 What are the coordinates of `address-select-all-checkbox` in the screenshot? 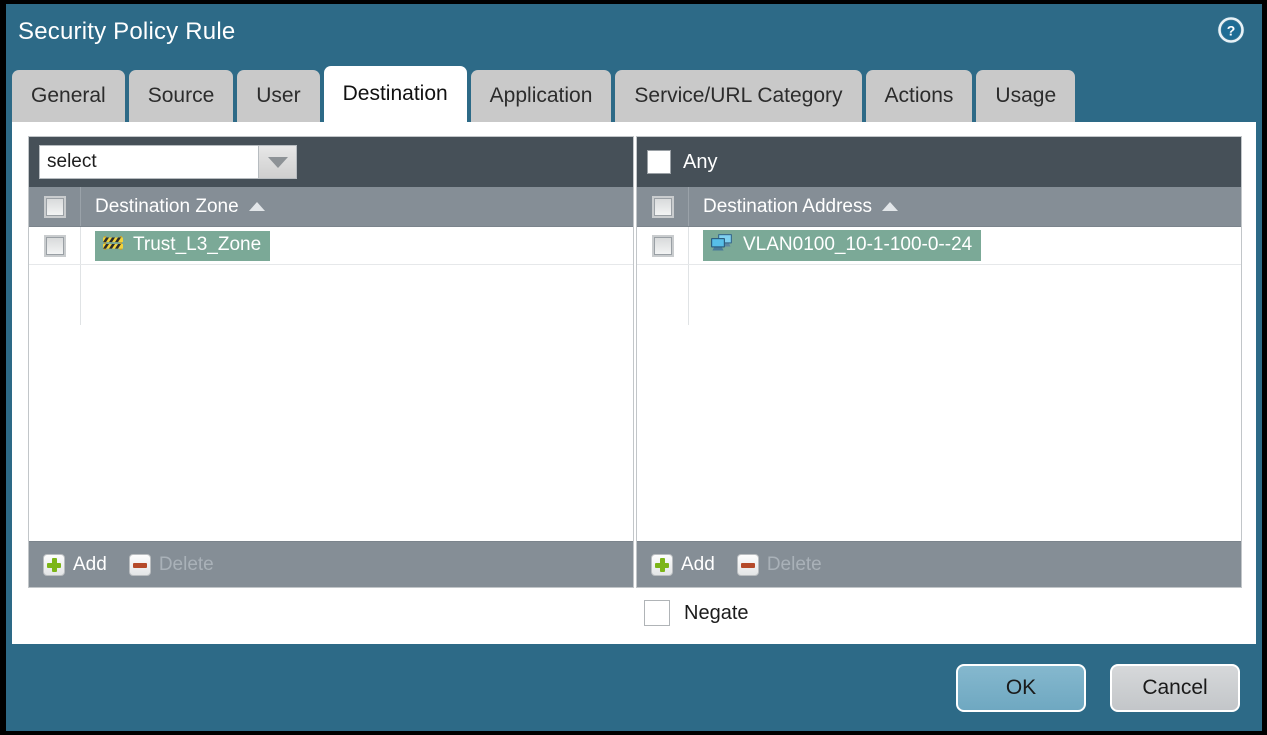 It's located at (662, 206).